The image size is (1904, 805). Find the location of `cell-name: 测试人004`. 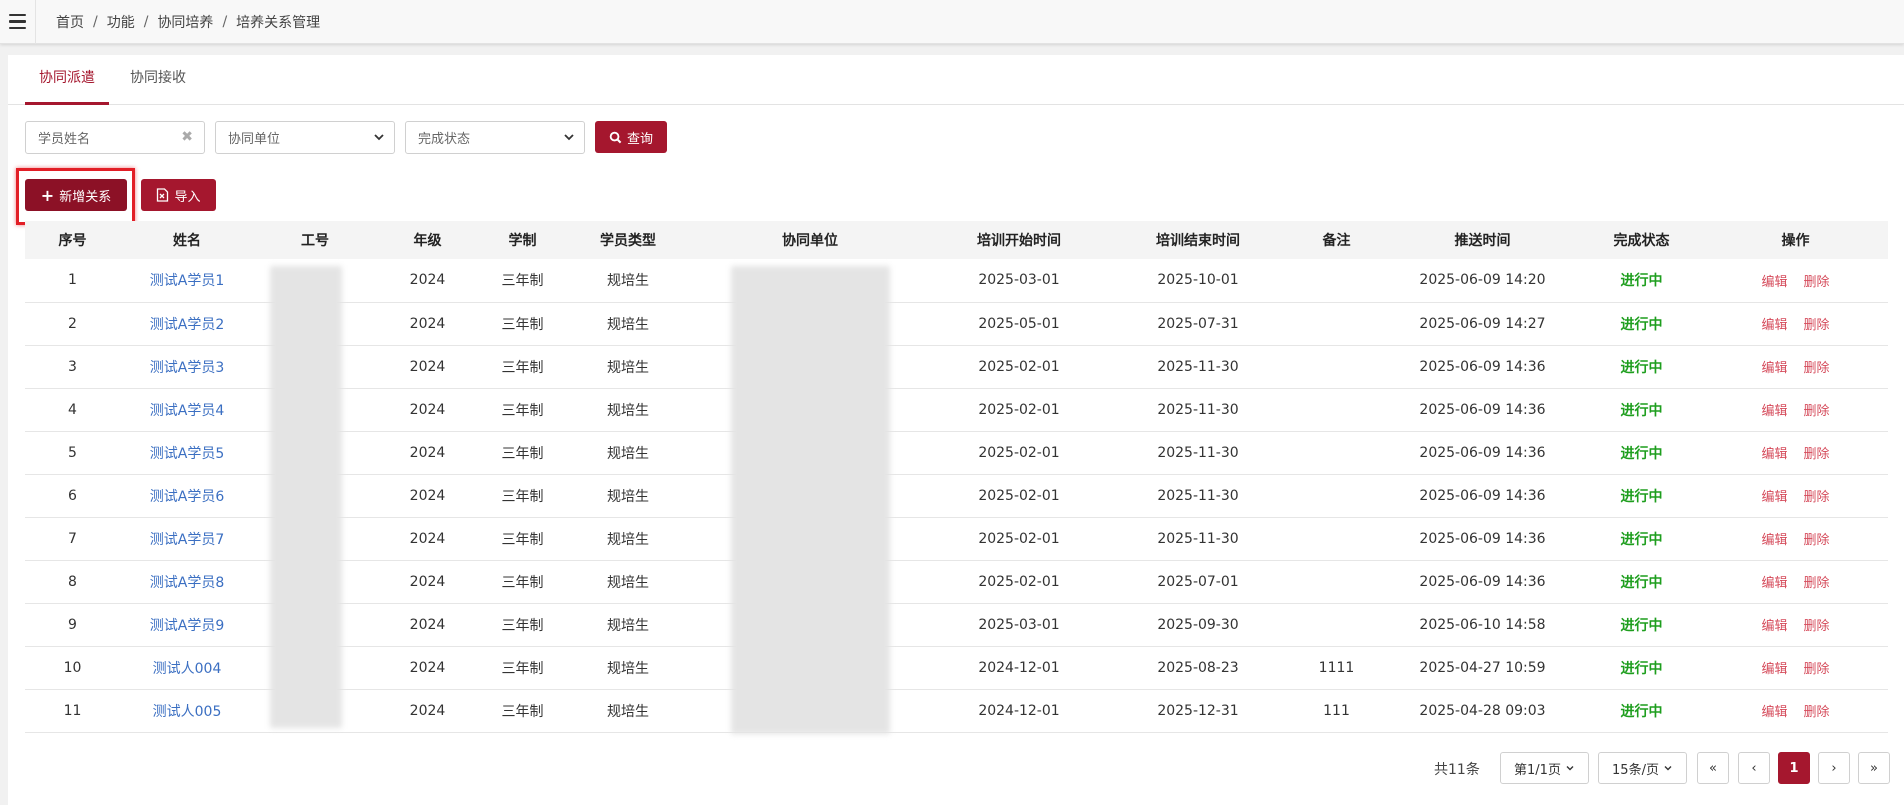

cell-name: 测试人004 is located at coordinates (187, 667).